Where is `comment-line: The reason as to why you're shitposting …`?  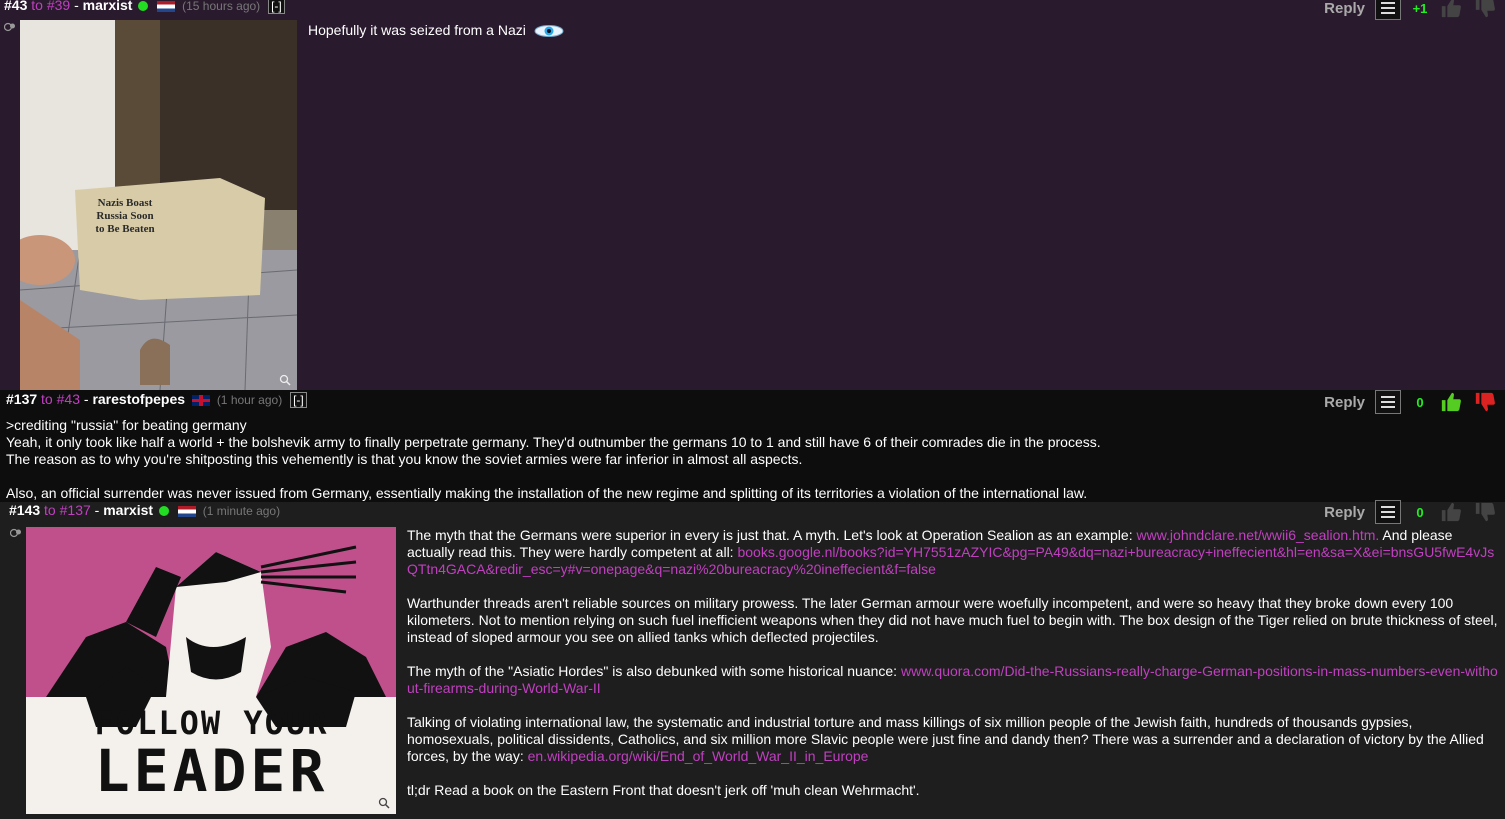 comment-line: The reason as to why you're shitposting … is located at coordinates (404, 459).